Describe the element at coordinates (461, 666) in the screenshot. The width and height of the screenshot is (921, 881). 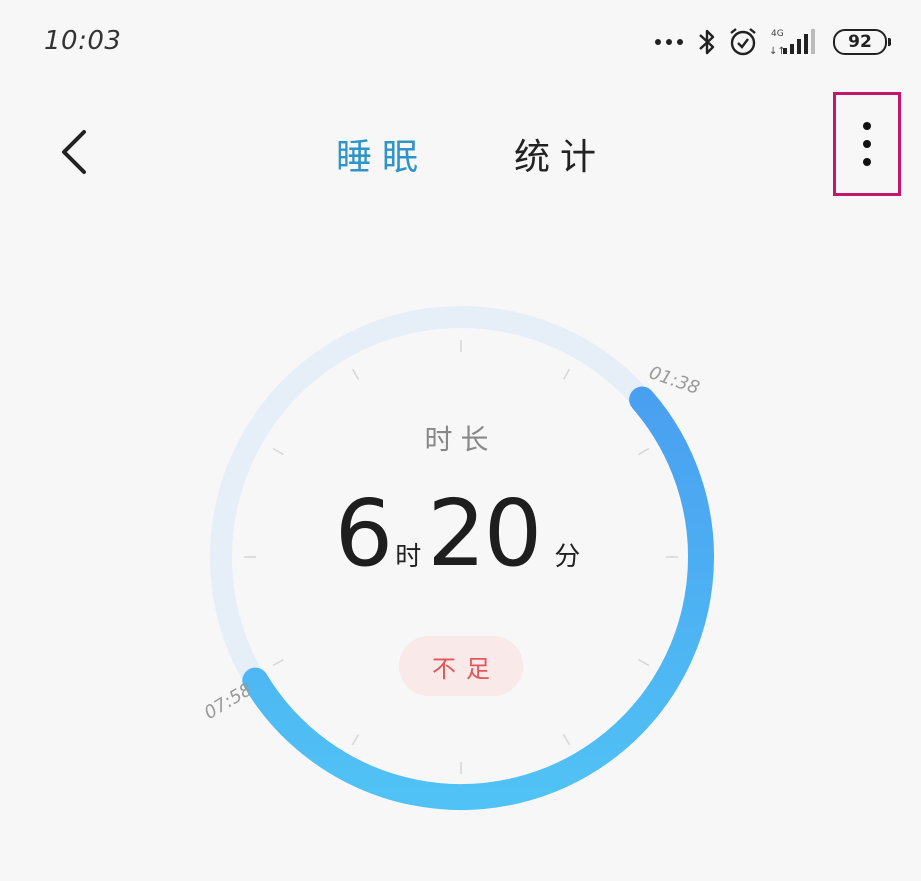
I see `sleep-status-badge: 不足` at that location.